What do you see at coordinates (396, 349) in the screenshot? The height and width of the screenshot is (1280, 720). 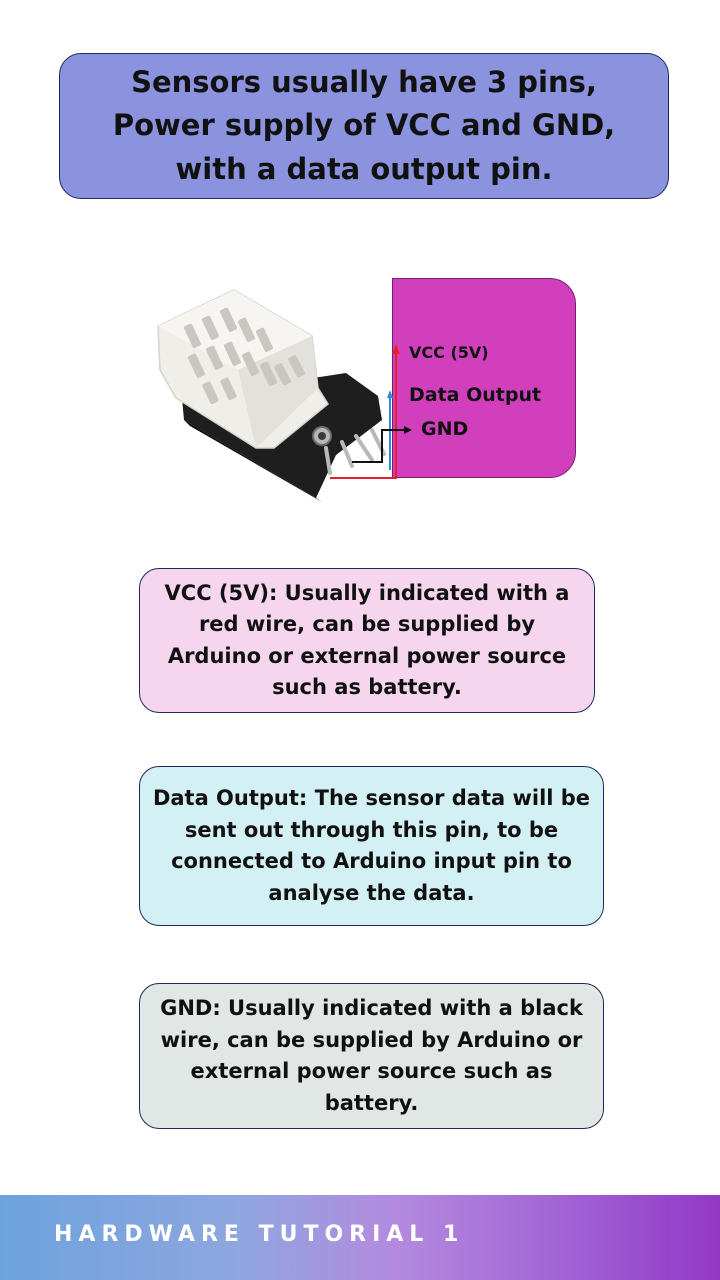 I see `vcc-arrow` at bounding box center [396, 349].